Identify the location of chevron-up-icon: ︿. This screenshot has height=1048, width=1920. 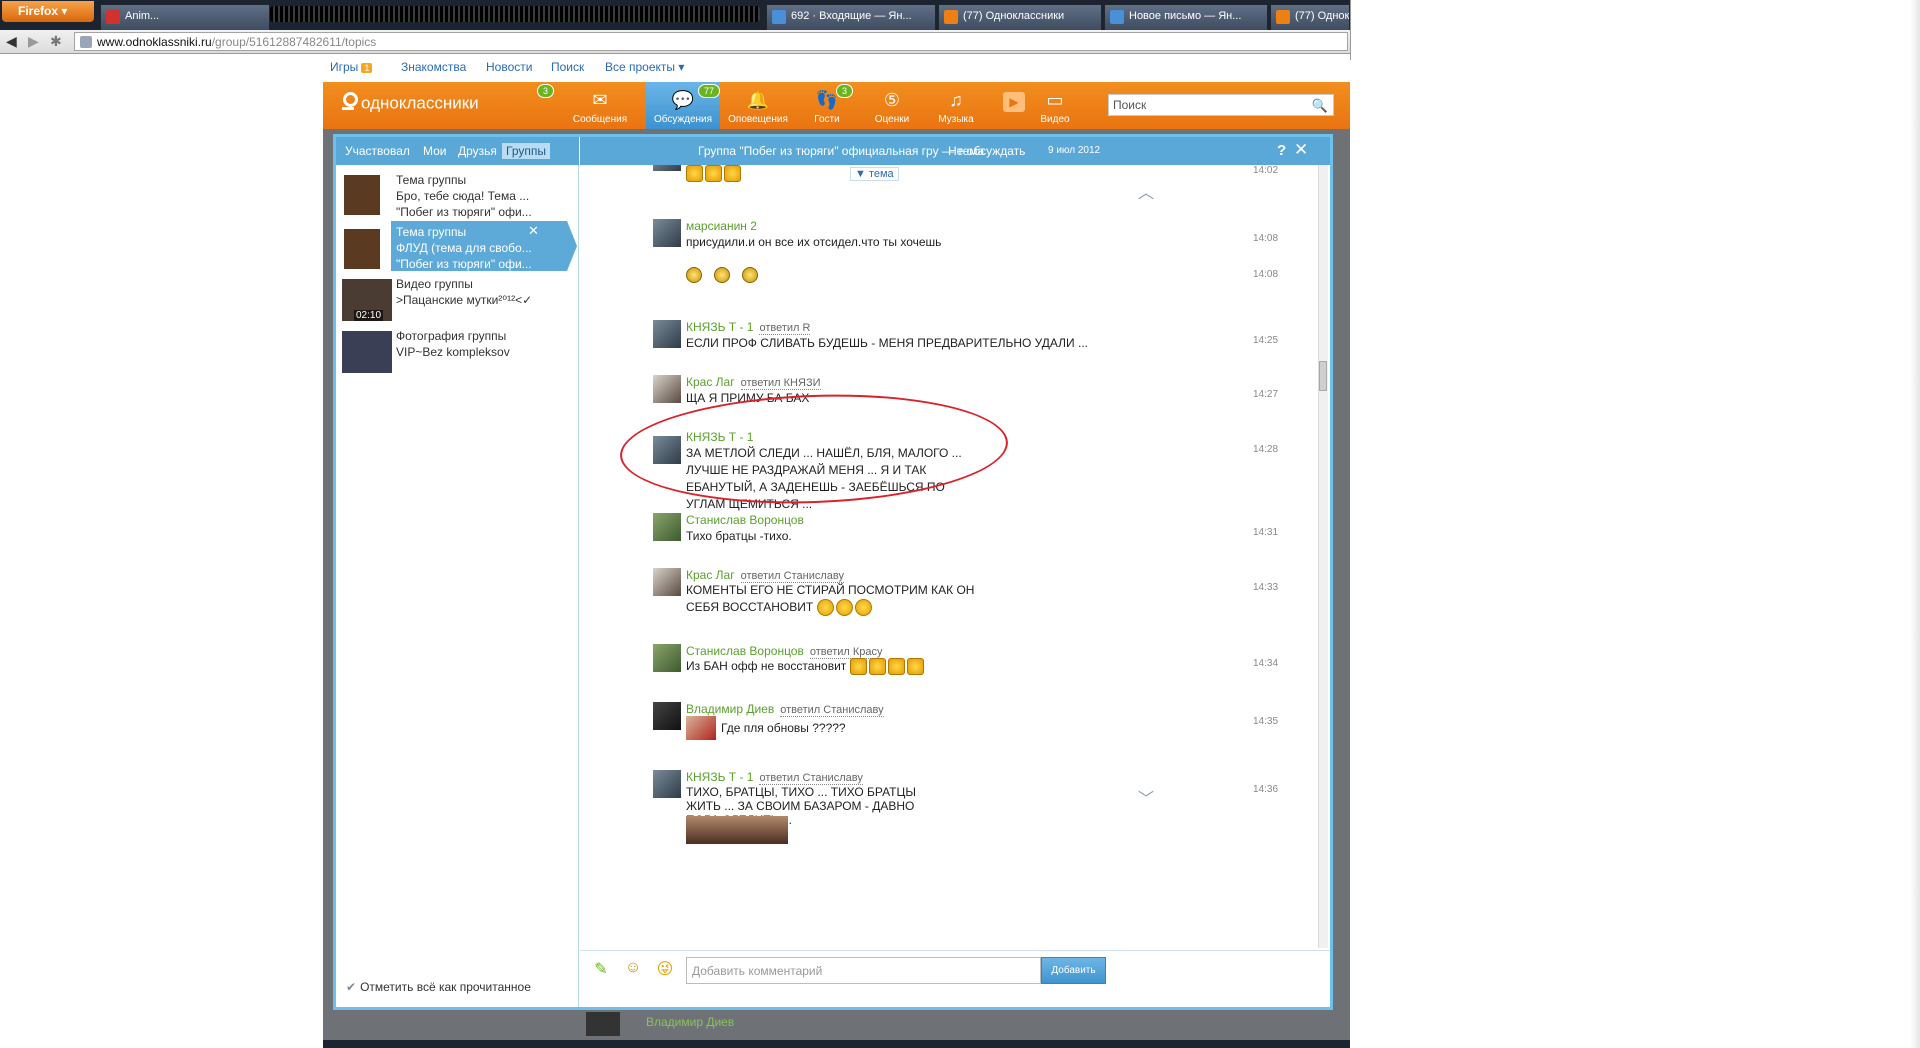
(1146, 191).